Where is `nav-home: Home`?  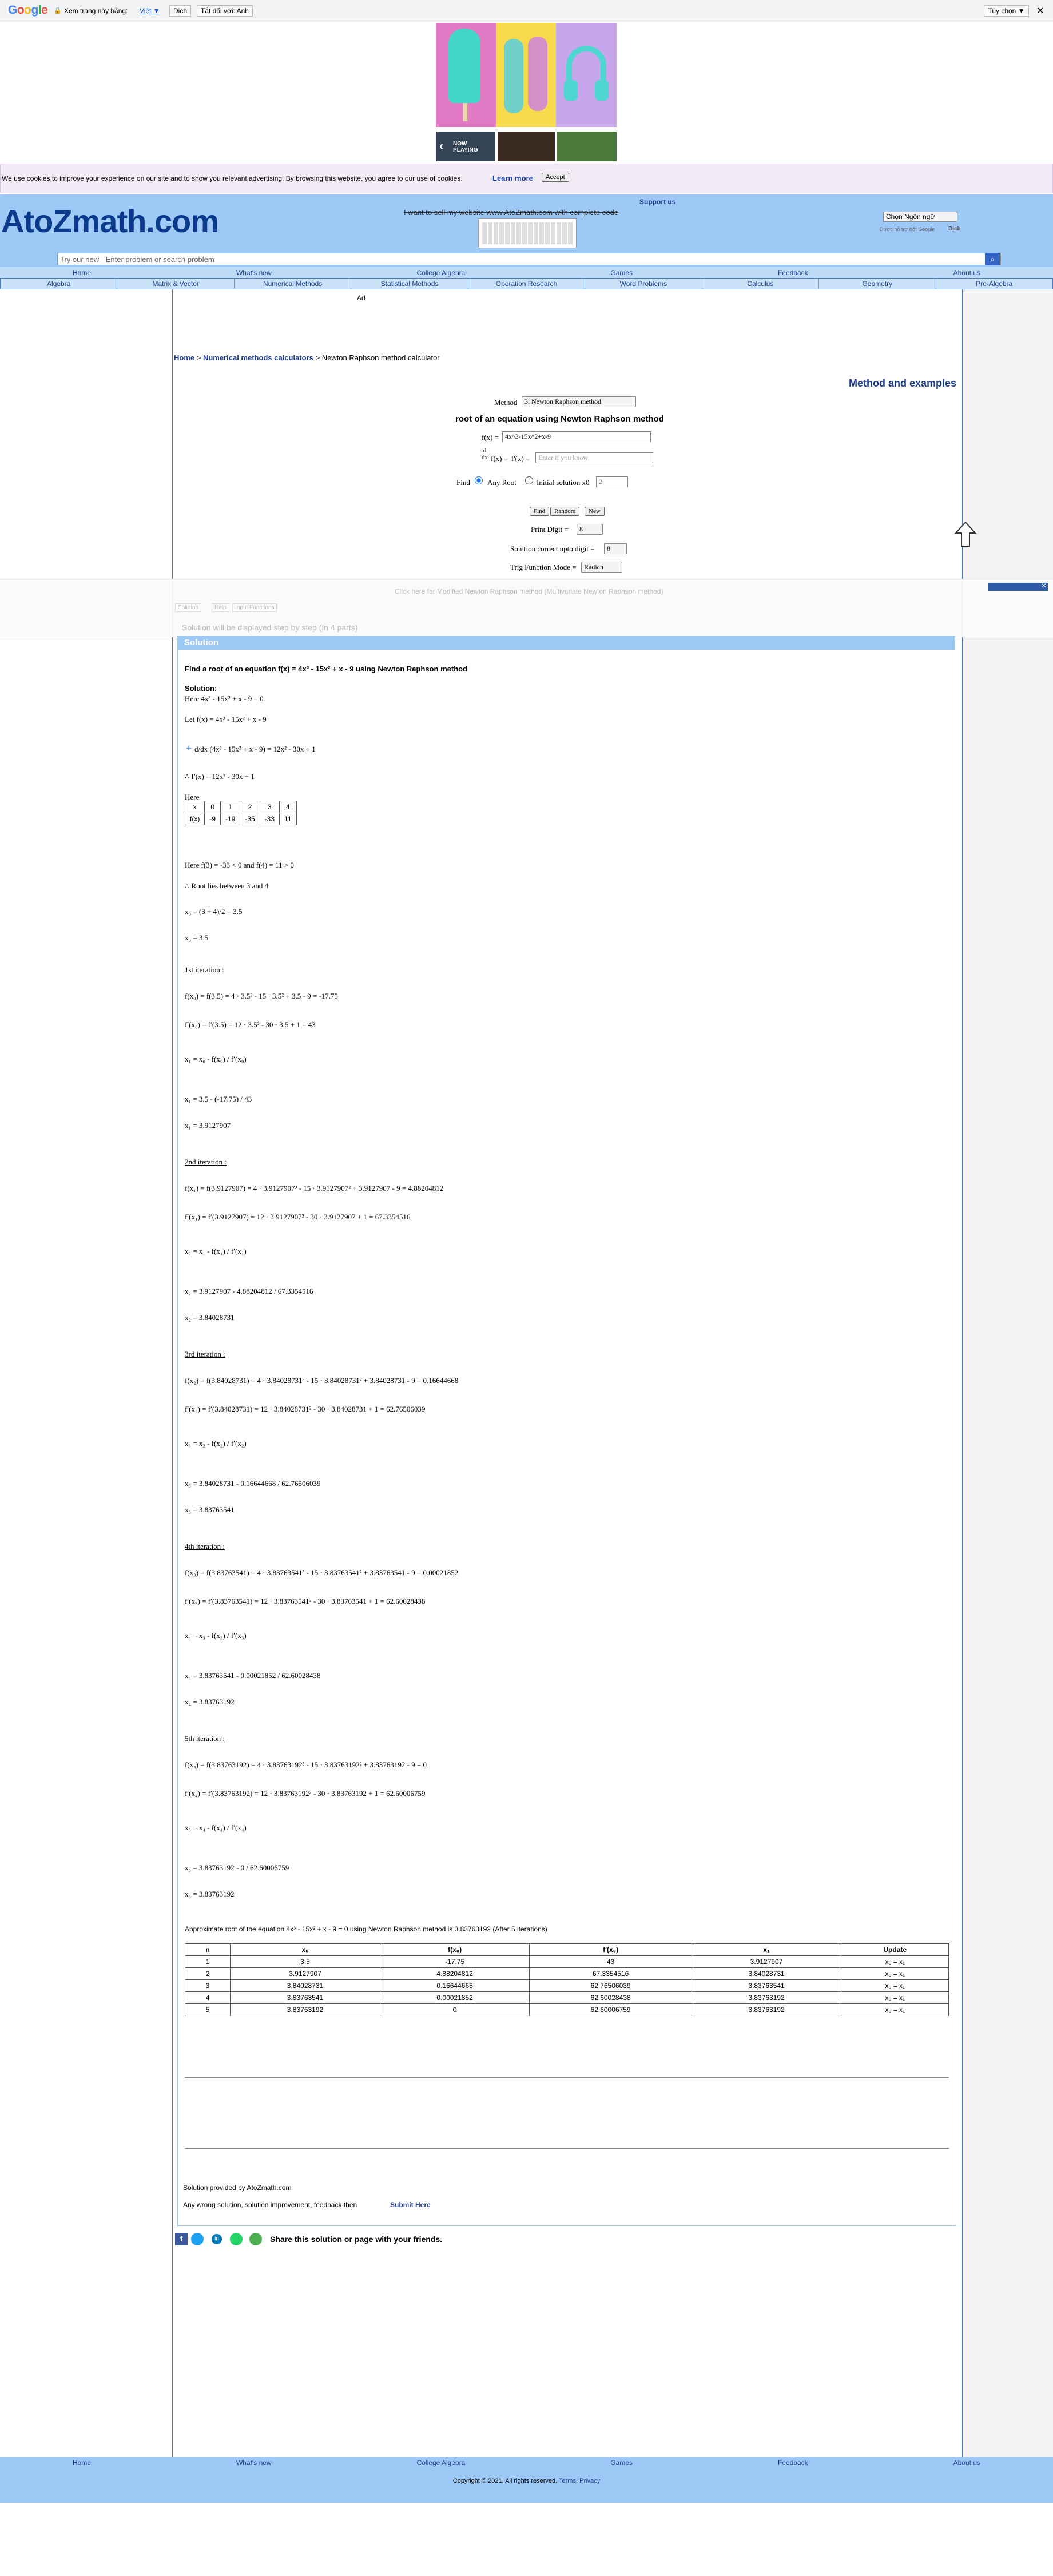 nav-home: Home is located at coordinates (82, 273).